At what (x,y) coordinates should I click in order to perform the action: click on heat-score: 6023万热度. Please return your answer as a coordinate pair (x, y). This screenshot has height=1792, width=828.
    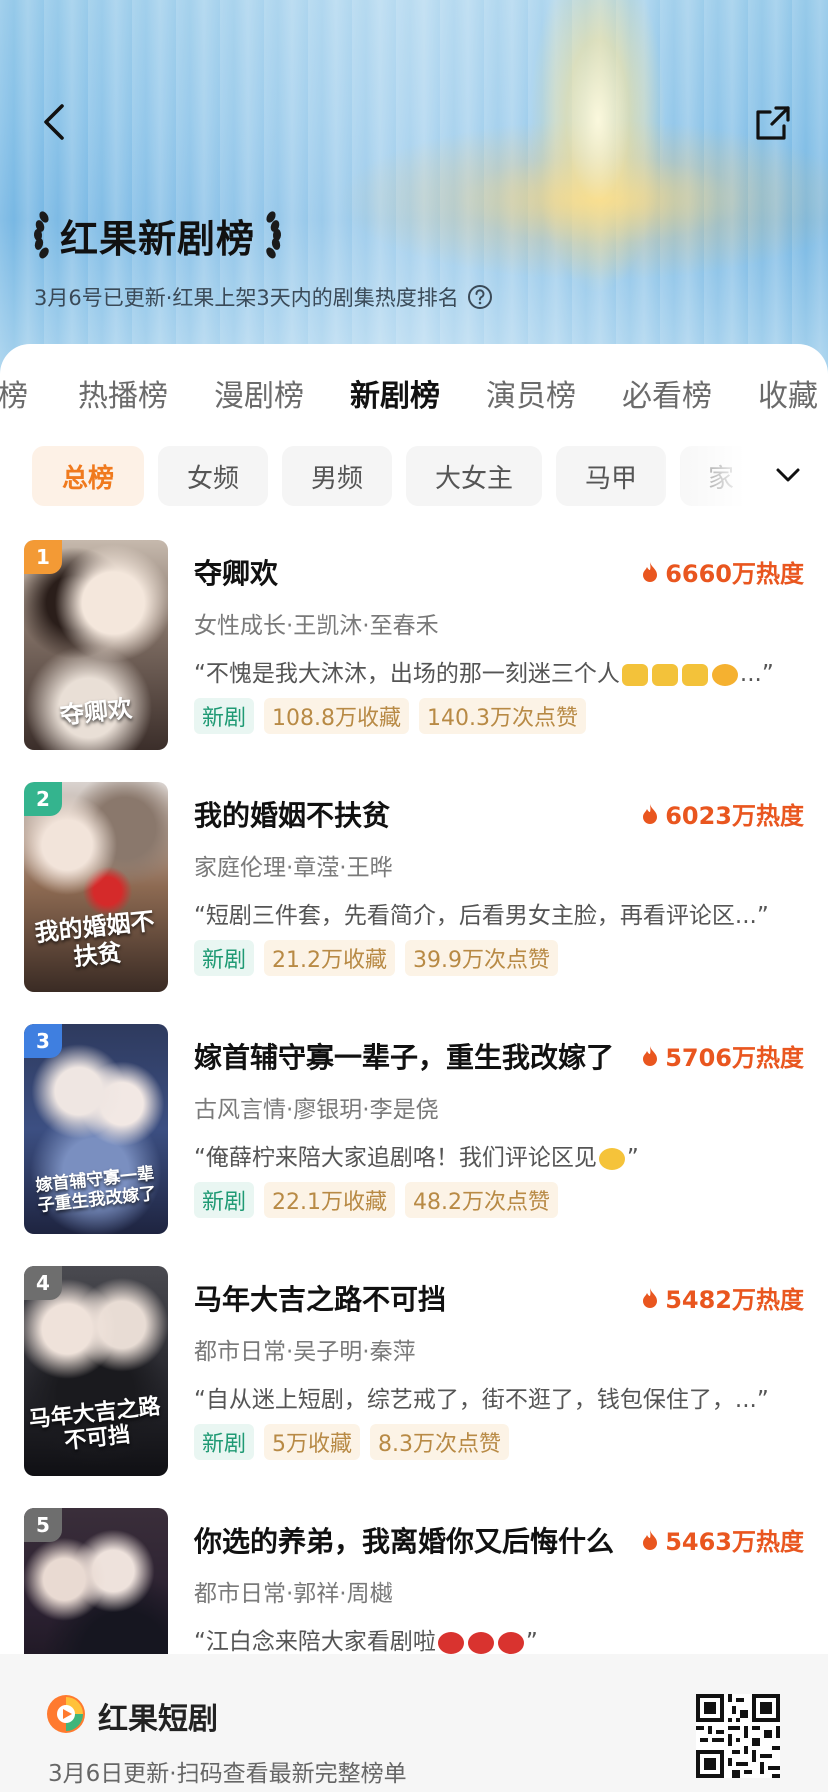
    Looking at the image, I should click on (722, 813).